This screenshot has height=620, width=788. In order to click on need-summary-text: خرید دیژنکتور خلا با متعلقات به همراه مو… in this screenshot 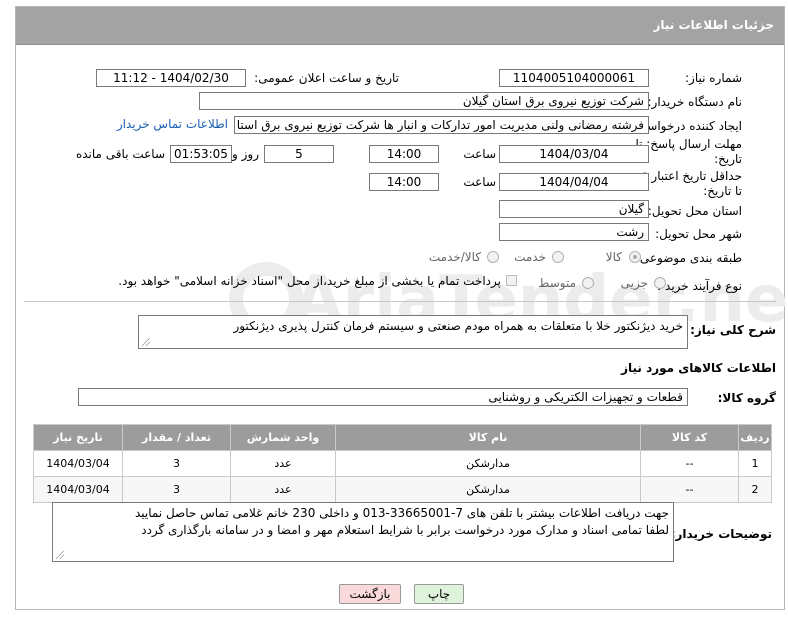, I will do `click(458, 326)`.